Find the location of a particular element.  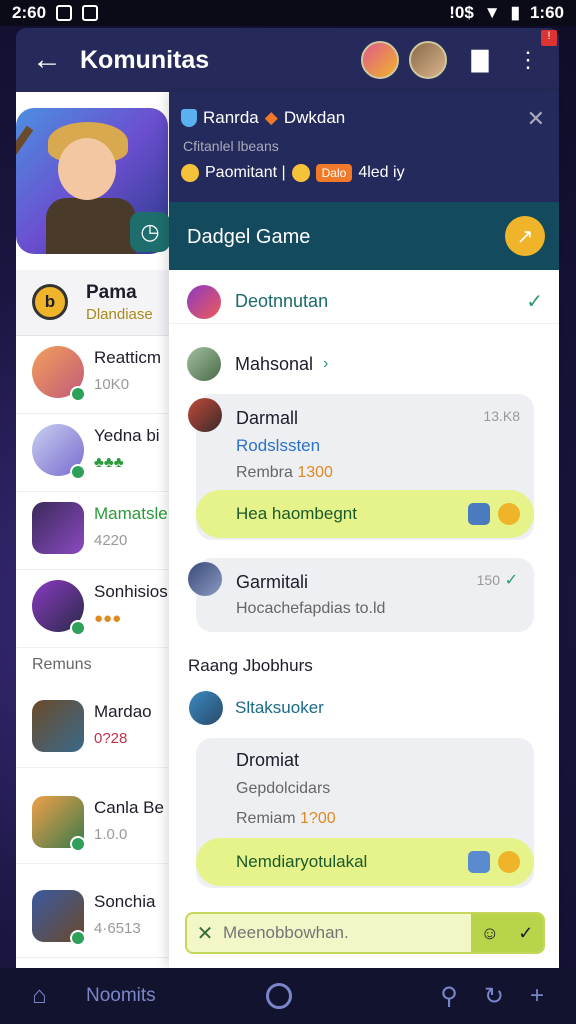

list-item-meta: 0?28 is located at coordinates (111, 738).